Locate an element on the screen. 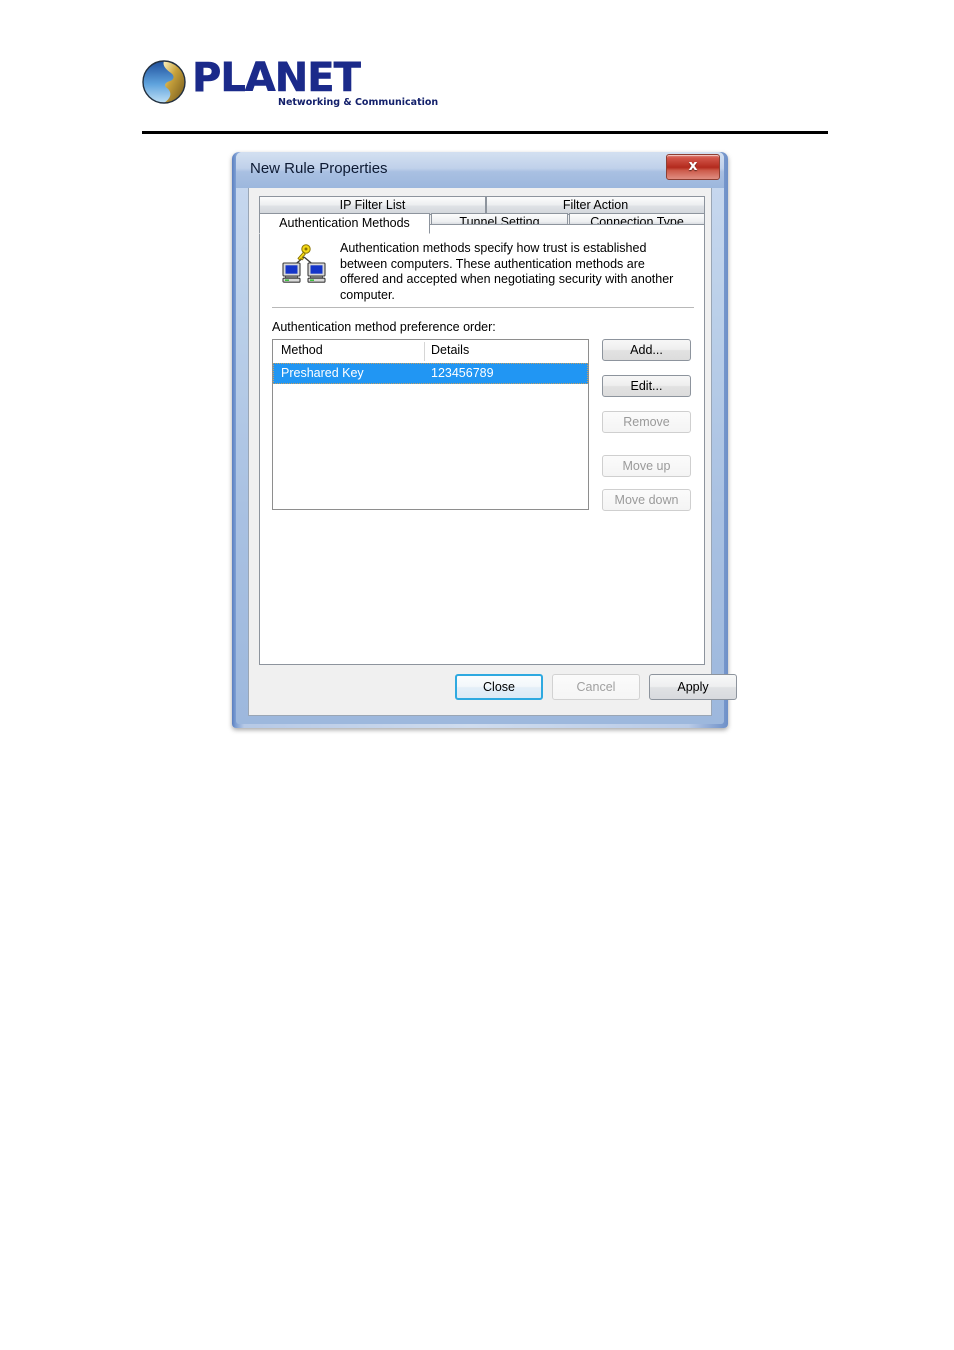 This screenshot has width=954, height=1350. move-down-button: Move down is located at coordinates (646, 500).